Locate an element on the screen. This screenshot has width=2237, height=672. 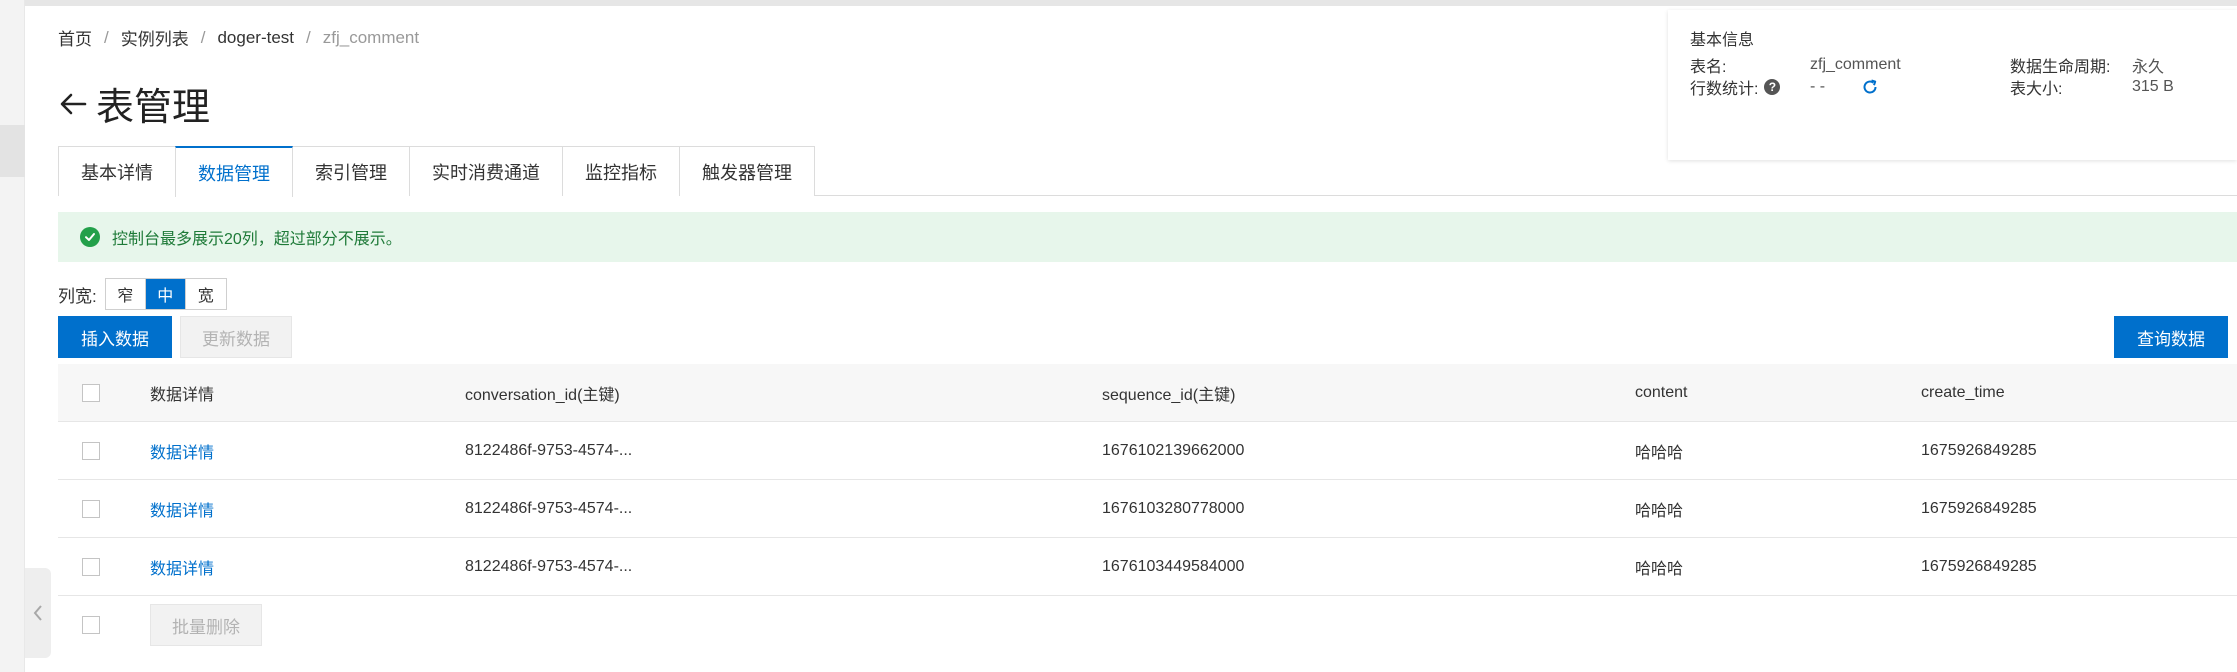
select-all-checkbox is located at coordinates (91, 392).